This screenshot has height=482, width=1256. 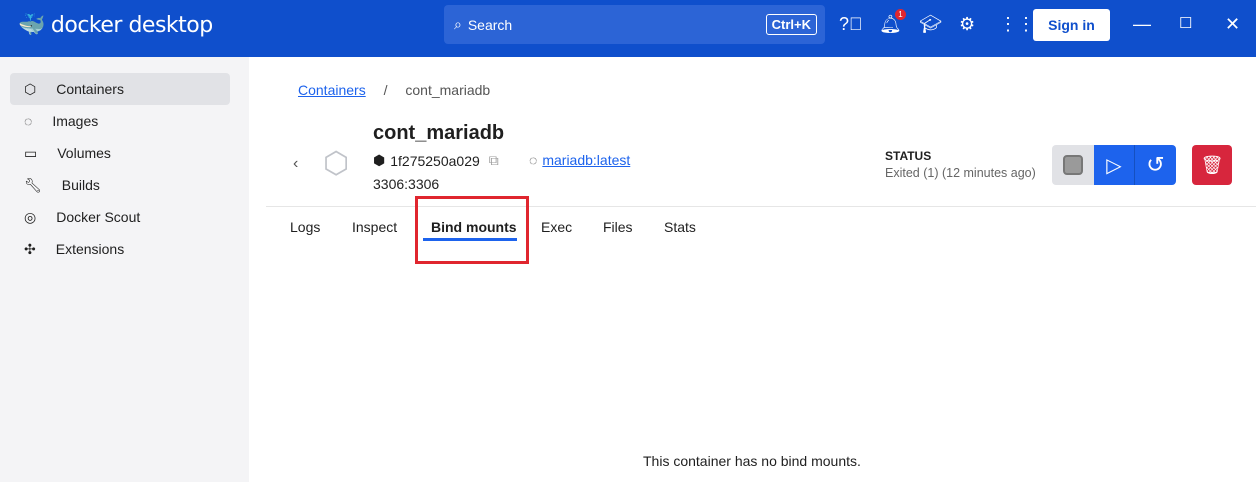 What do you see at coordinates (394, 90) in the screenshot?
I see `breadcrumb: Containers / cont_mariadb` at bounding box center [394, 90].